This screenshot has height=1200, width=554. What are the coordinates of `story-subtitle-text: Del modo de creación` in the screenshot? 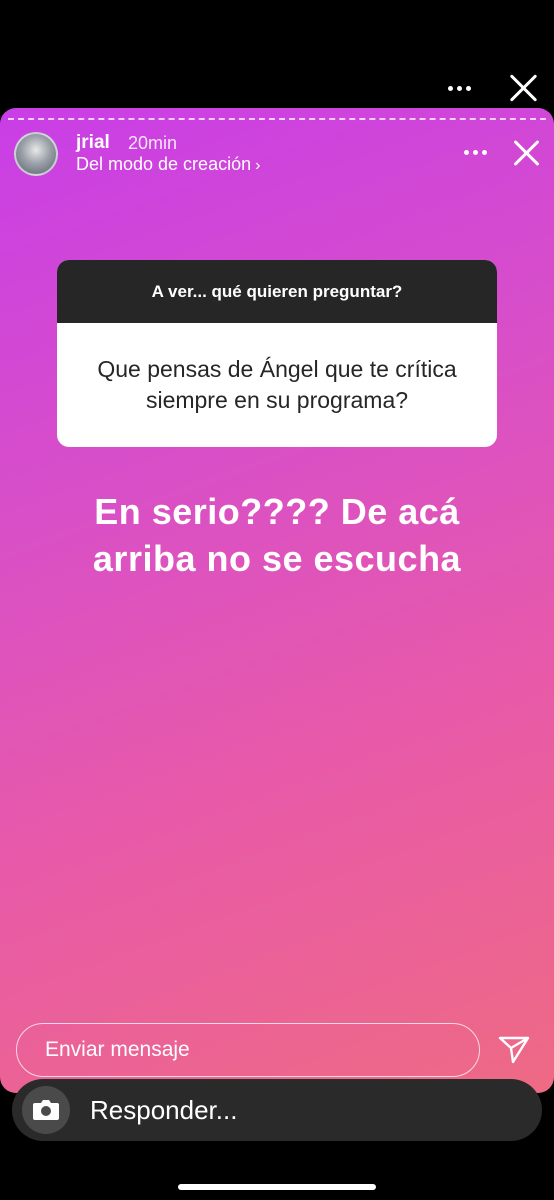 It's located at (164, 164).